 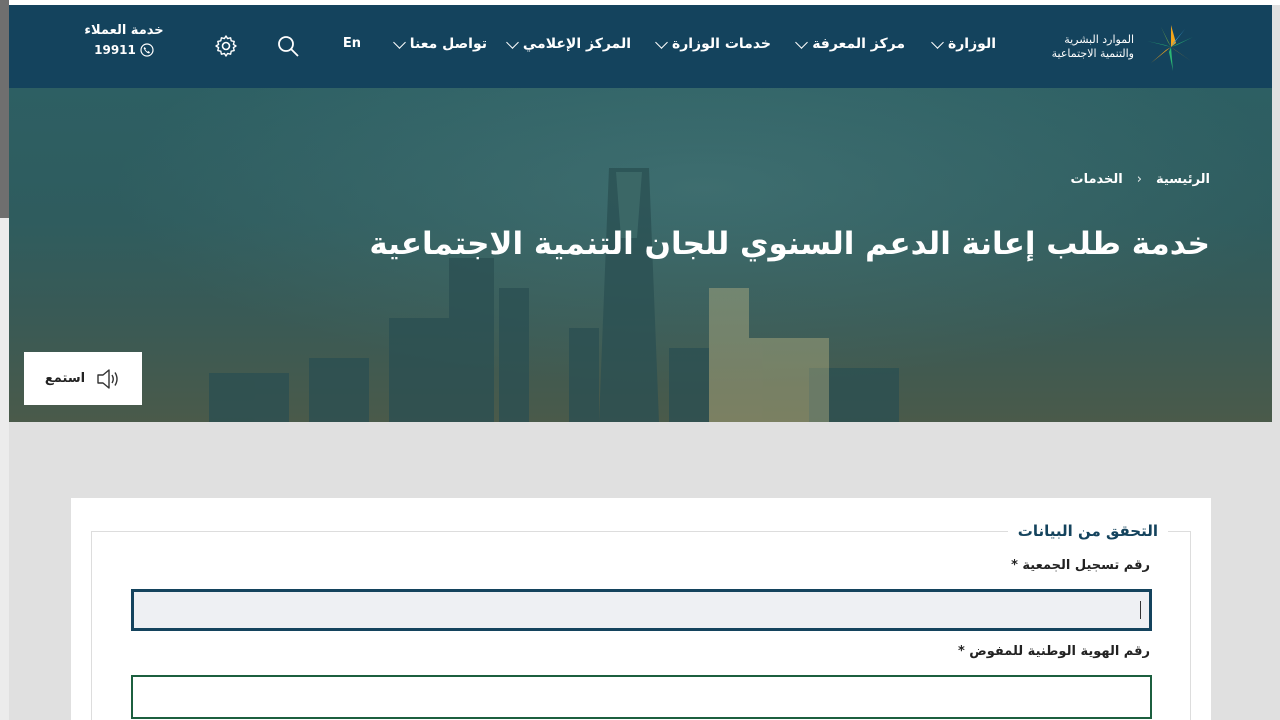 I want to click on listen-label: استمع, so click(x=65, y=378).